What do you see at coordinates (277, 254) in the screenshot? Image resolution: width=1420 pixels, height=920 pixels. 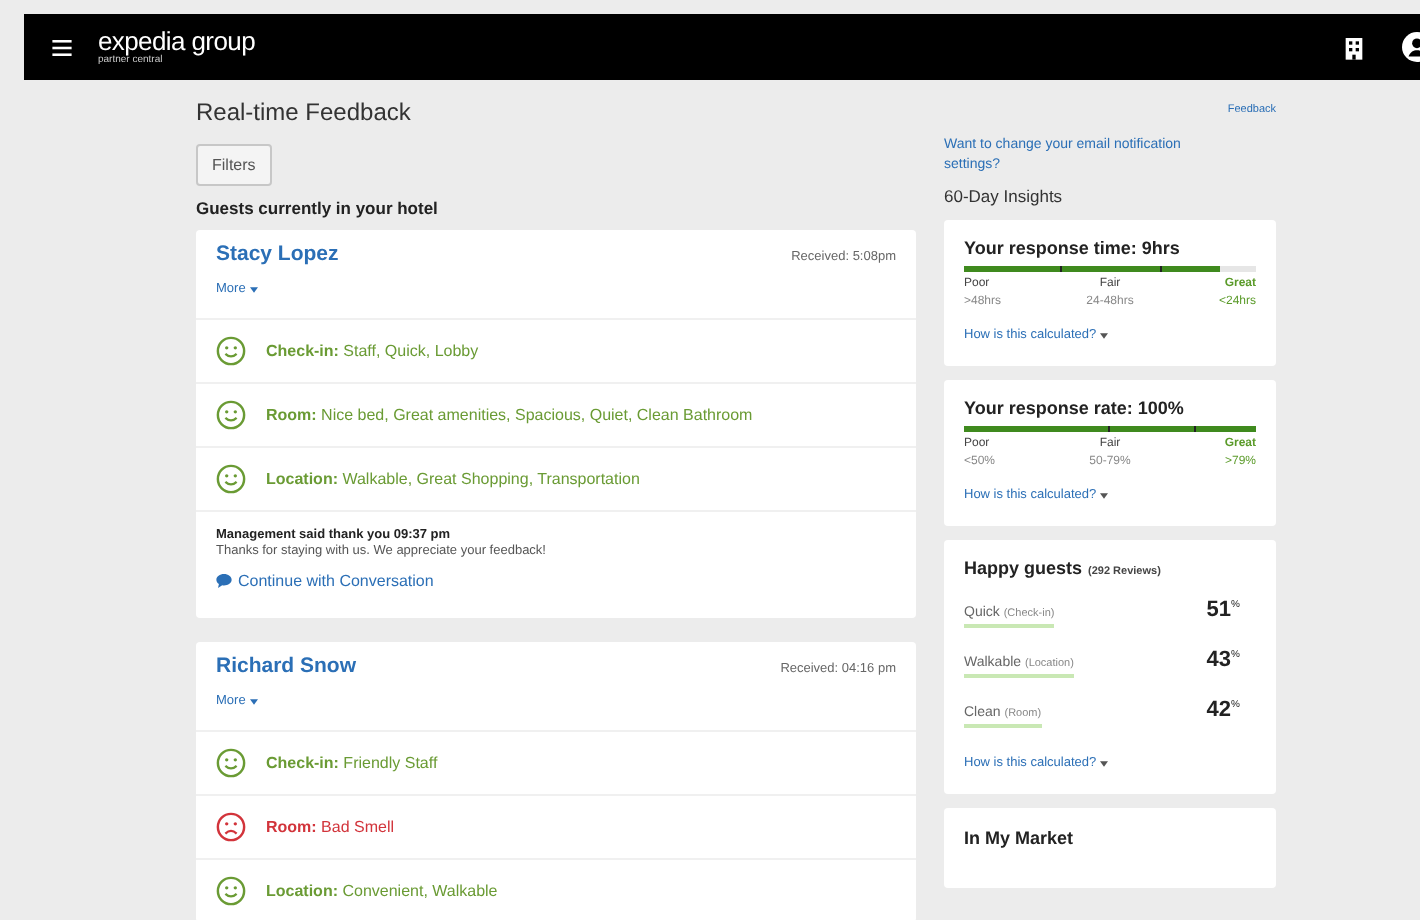 I see `guest-name: Stacy Lopez` at bounding box center [277, 254].